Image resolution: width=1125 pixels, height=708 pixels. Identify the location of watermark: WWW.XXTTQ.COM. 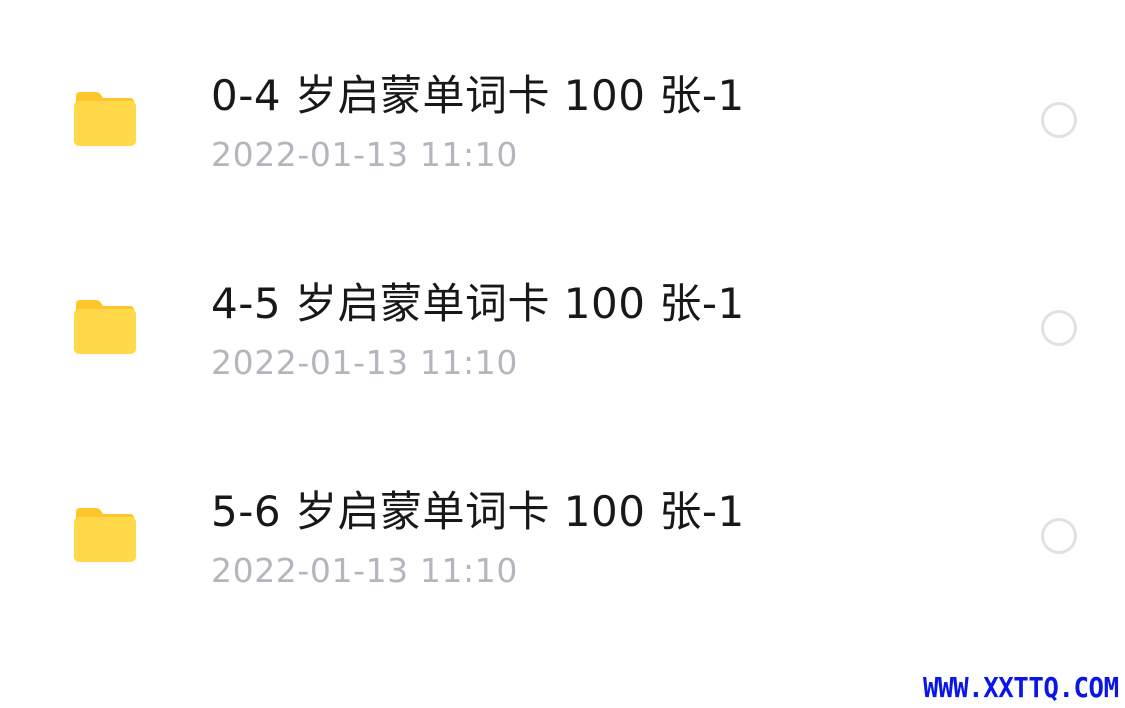
(1021, 687).